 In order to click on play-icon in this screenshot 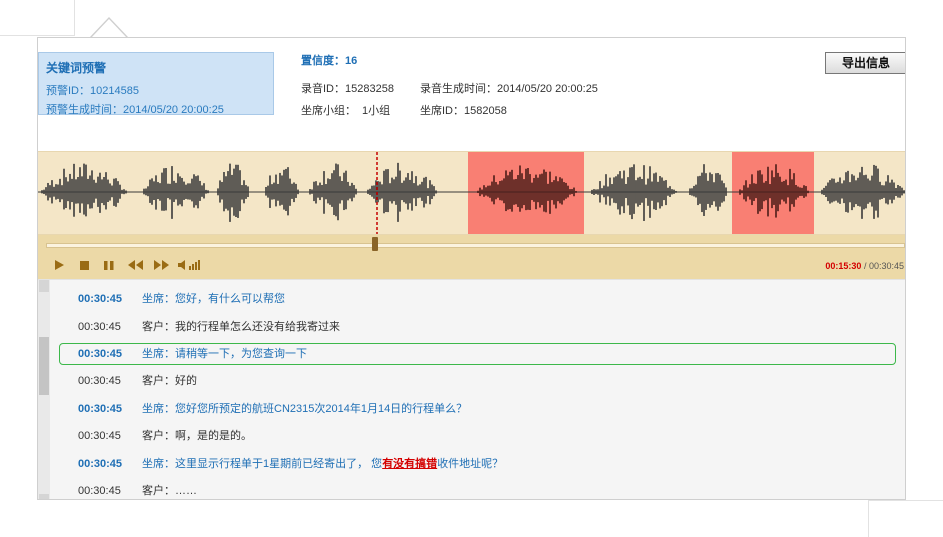, I will do `click(59, 265)`.